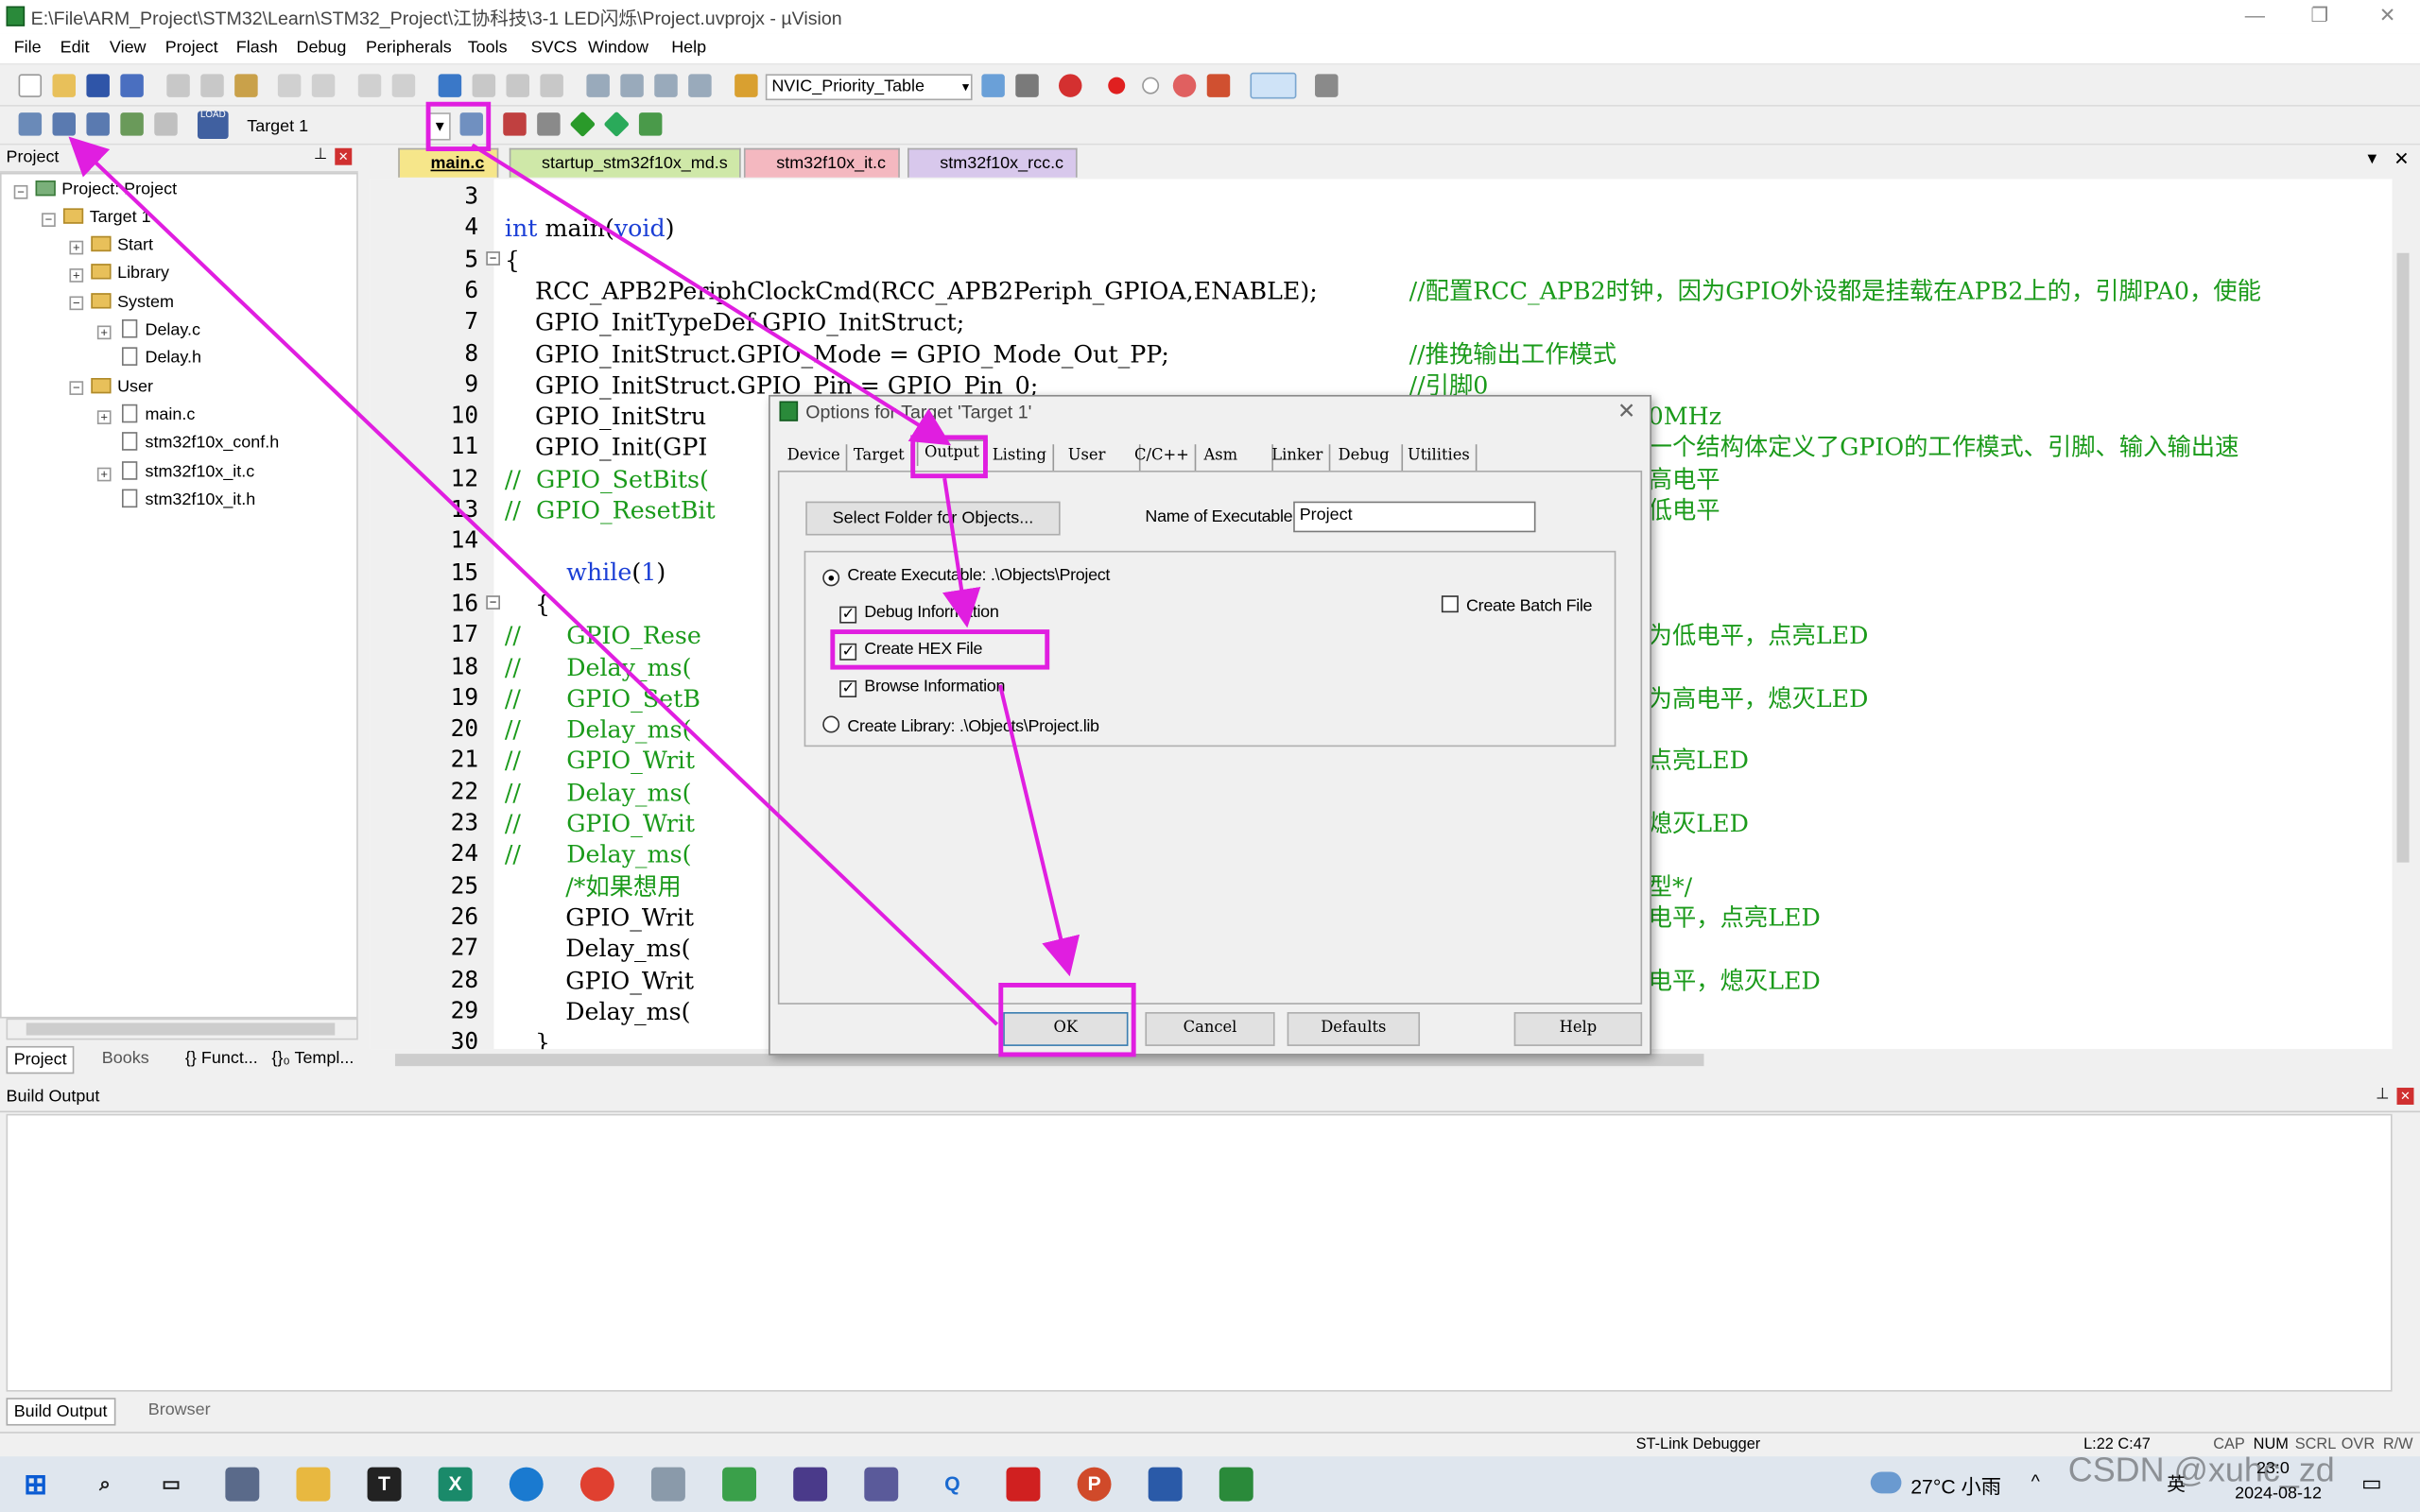 The height and width of the screenshot is (1512, 2420). I want to click on typora-icon: T, so click(384, 1484).